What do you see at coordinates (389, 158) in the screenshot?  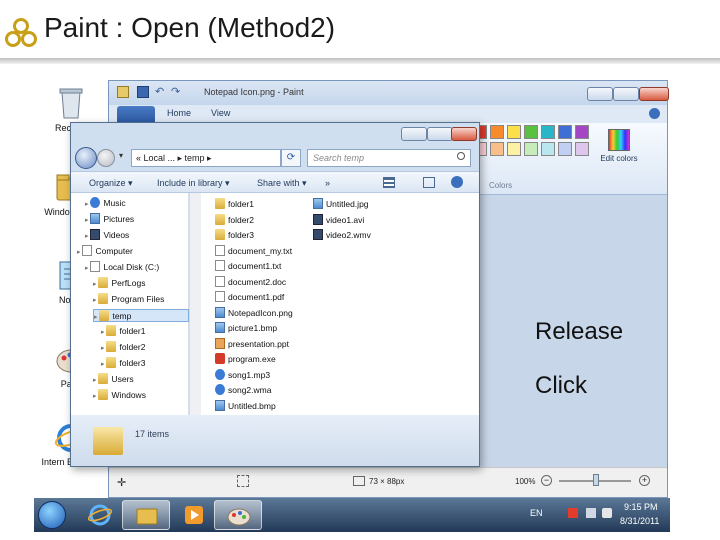 I see `search-input: Search temp` at bounding box center [389, 158].